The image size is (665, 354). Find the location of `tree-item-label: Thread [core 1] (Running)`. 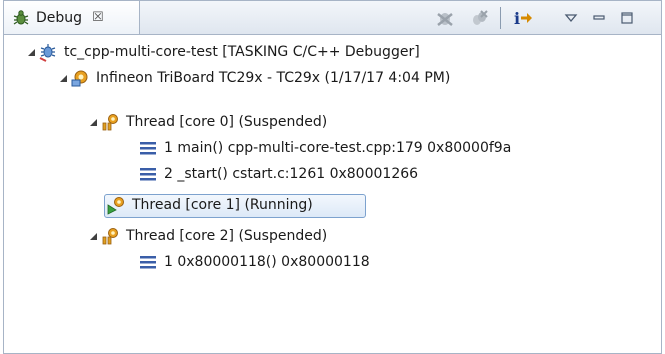

tree-item-label: Thread [core 1] (Running) is located at coordinates (222, 205).